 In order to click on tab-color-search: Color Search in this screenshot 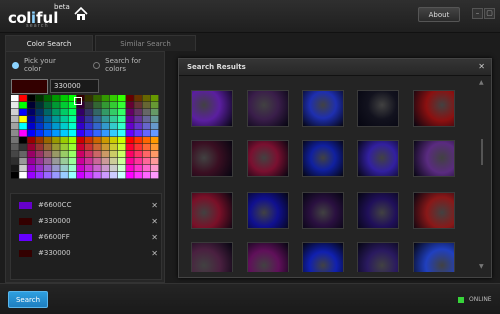, I will do `click(49, 43)`.